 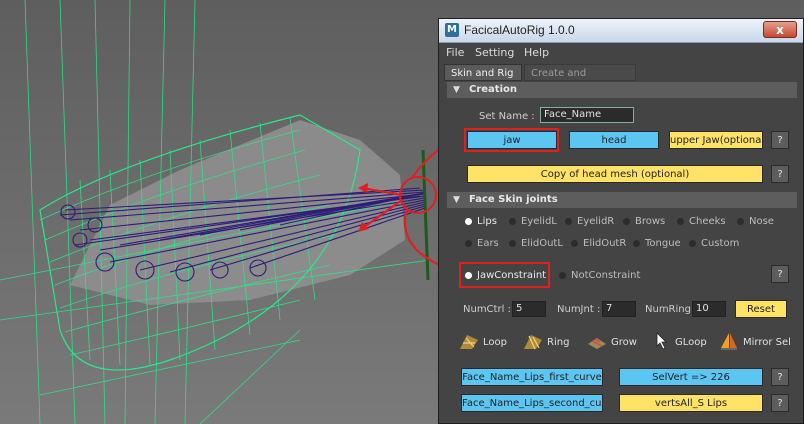 What do you see at coordinates (511, 140) in the screenshot?
I see `jaw-highlight-box` at bounding box center [511, 140].